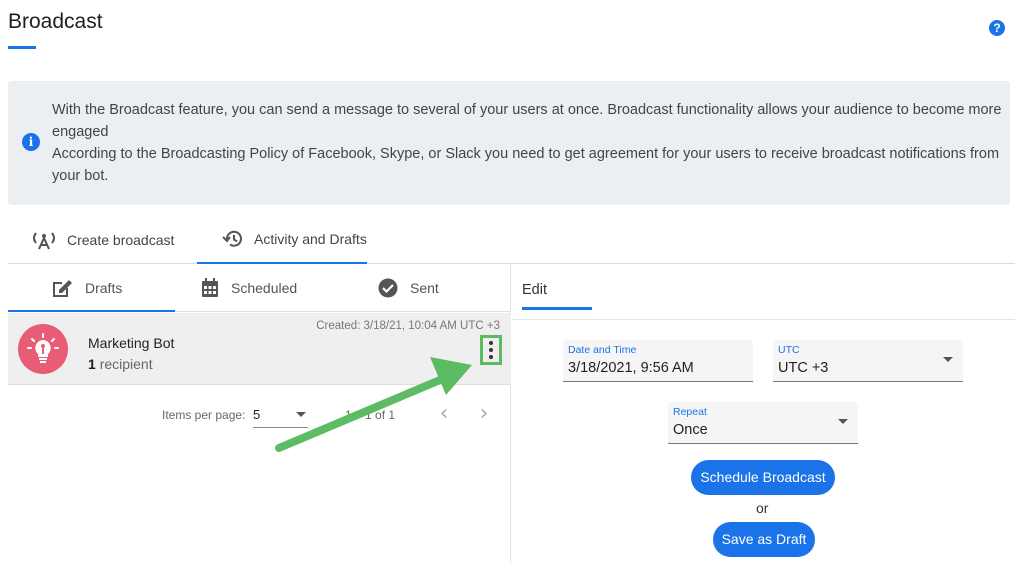 This screenshot has width=1015, height=563. Describe the element at coordinates (62, 288) in the screenshot. I see `edit-icon` at that location.